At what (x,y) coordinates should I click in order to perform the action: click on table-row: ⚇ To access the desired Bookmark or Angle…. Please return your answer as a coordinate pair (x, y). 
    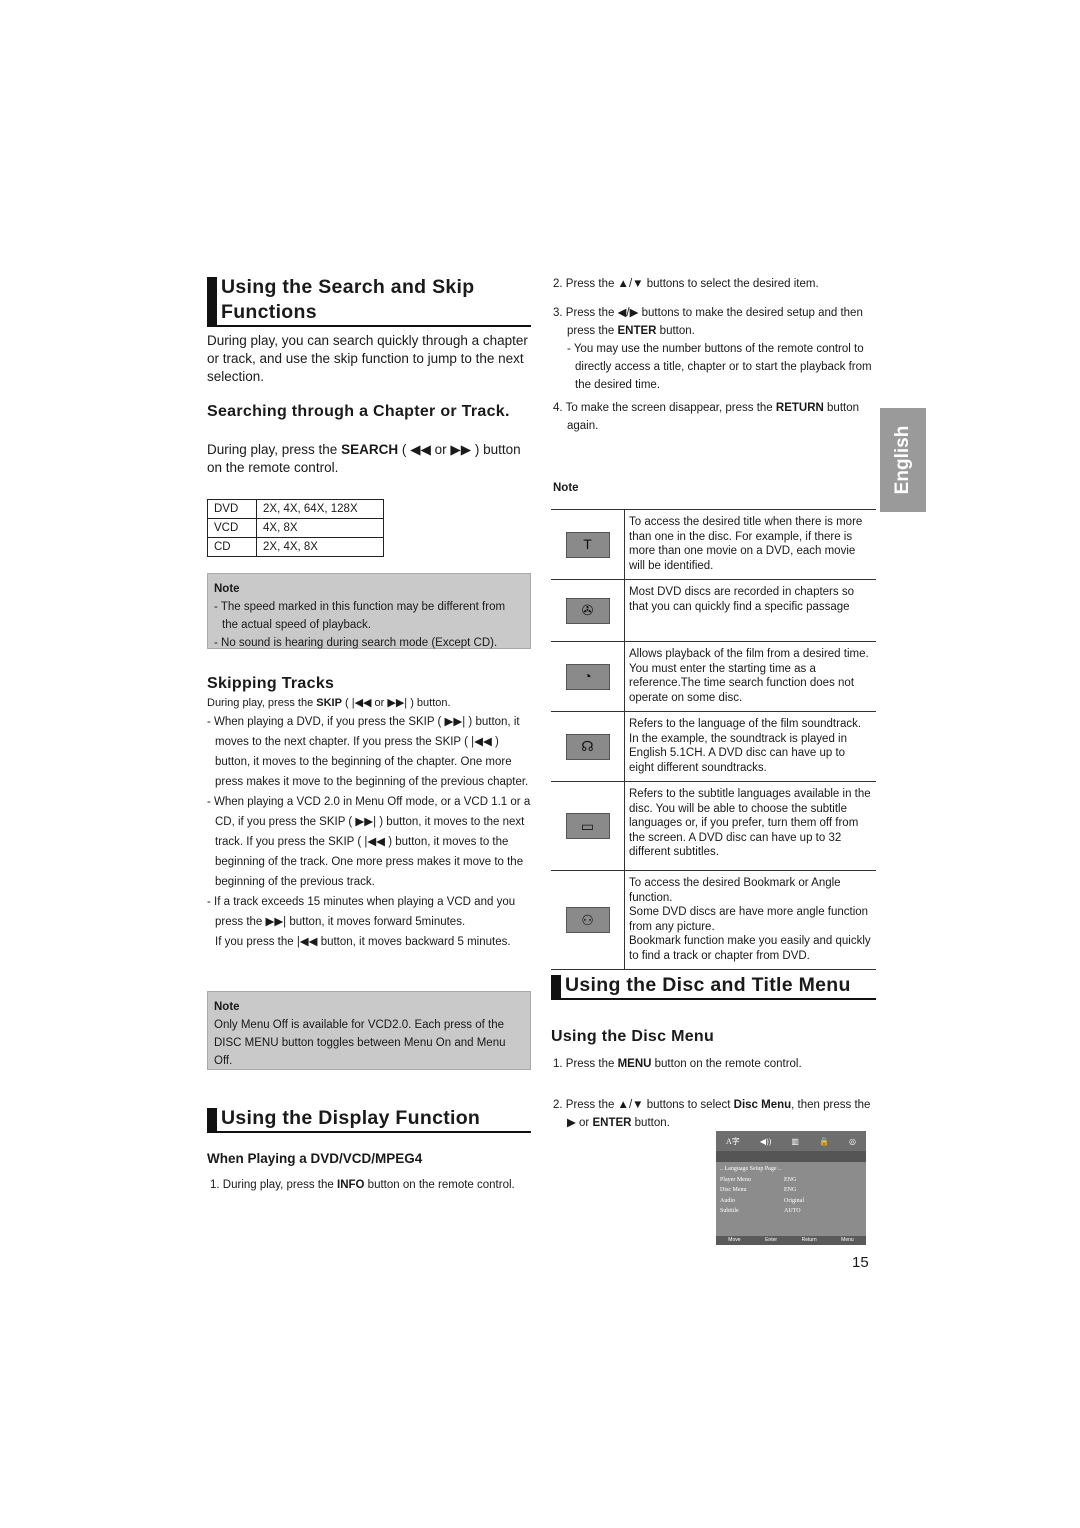
    Looking at the image, I should click on (713, 920).